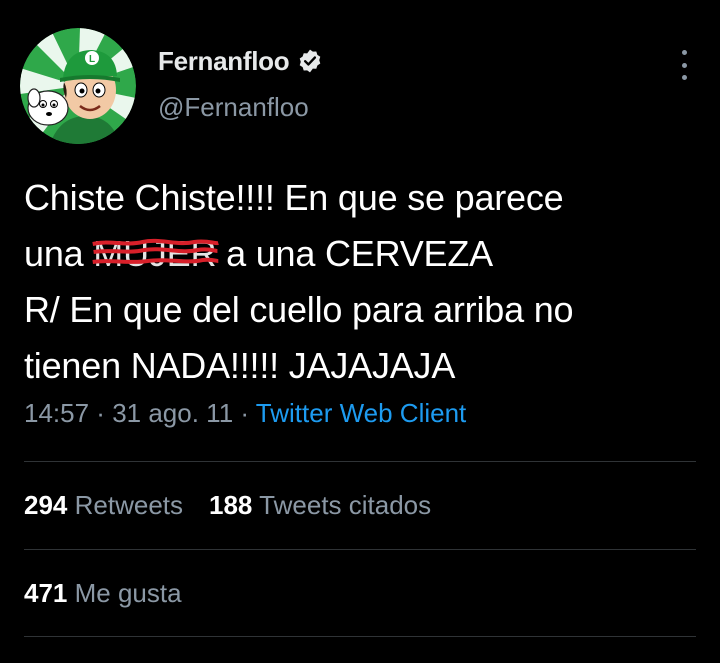 The width and height of the screenshot is (720, 663). I want to click on red-scribble-icon, so click(156, 251).